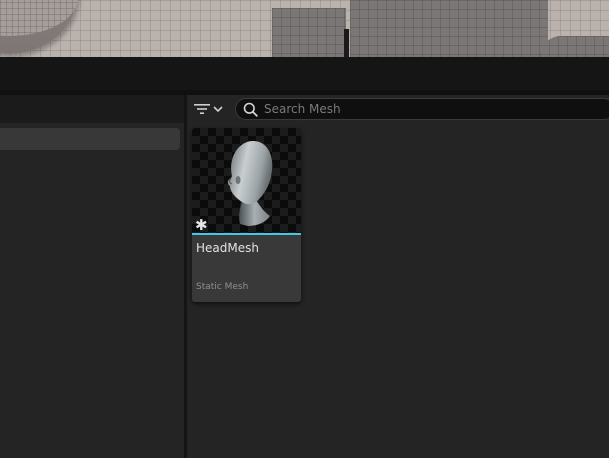 The height and width of the screenshot is (458, 609). What do you see at coordinates (304, 73) in the screenshot?
I see `content-browser-toolbar` at bounding box center [304, 73].